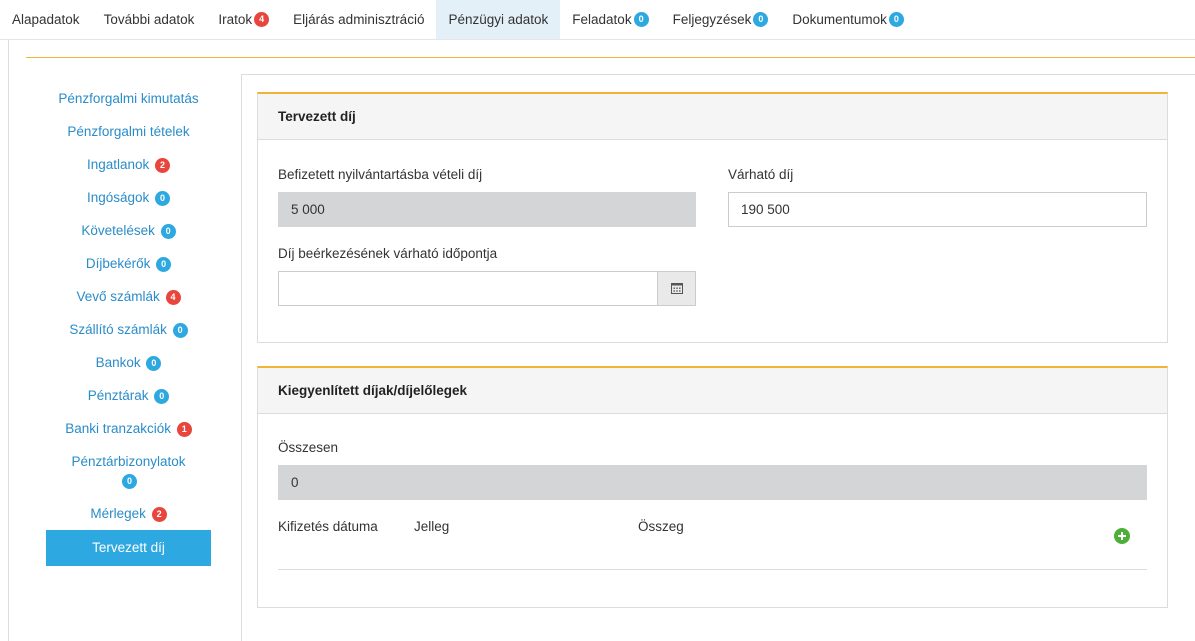 This screenshot has height=641, width=1195. I want to click on sidebar-item-banki-tranzakciok: Banki tranzakciók 1, so click(128, 428).